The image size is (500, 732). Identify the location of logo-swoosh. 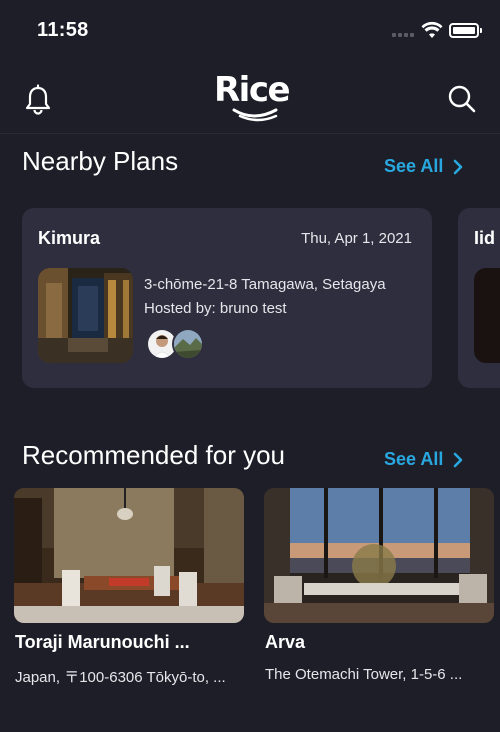
(255, 115).